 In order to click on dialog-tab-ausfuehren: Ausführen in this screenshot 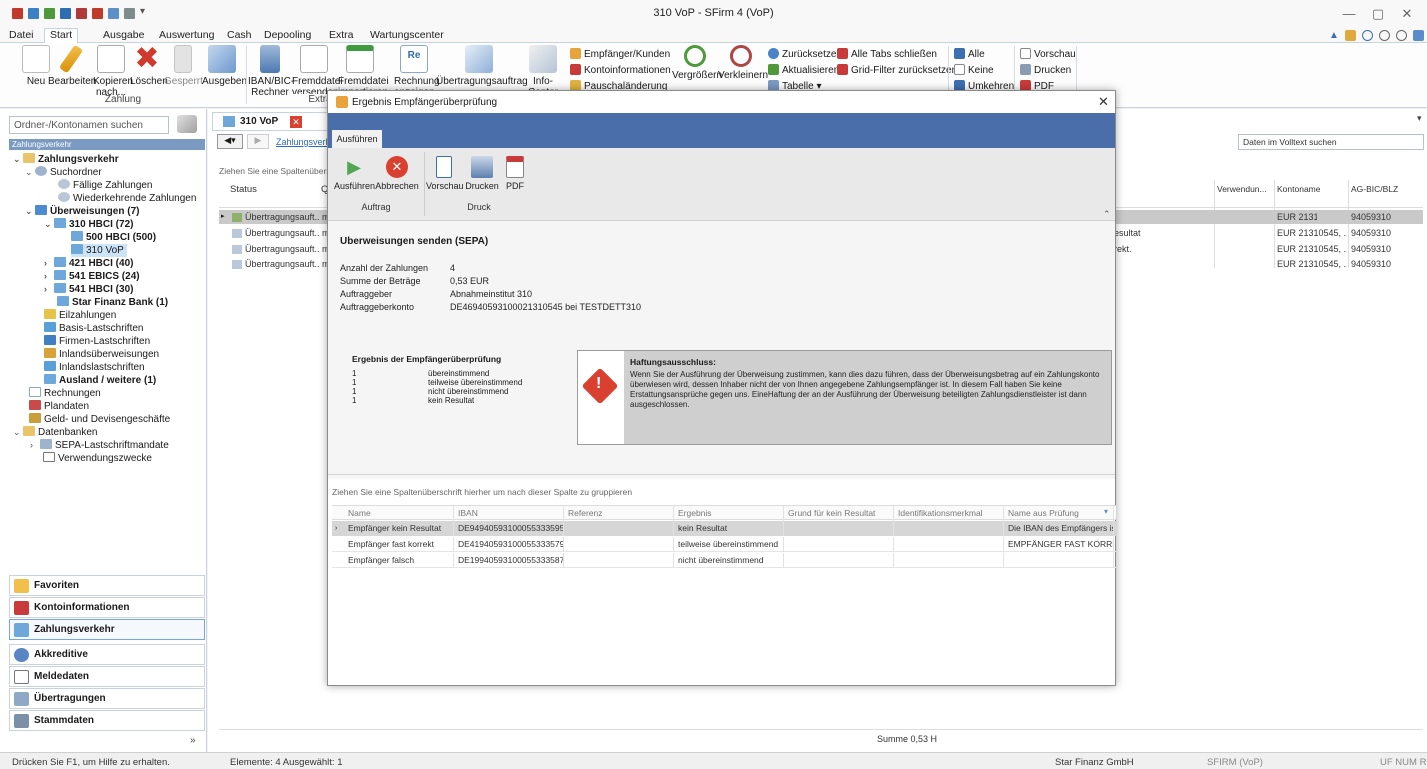, I will do `click(357, 139)`.